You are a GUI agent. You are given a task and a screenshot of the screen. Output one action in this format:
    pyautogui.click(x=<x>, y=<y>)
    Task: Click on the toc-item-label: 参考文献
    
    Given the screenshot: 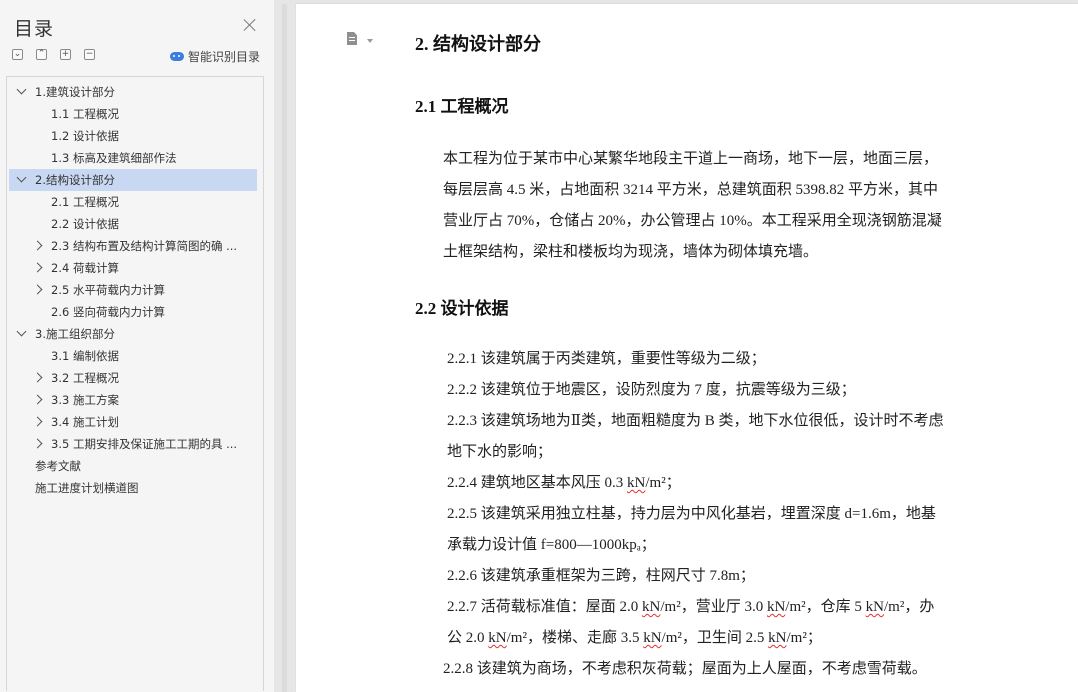 What is the action you would take?
    pyautogui.click(x=58, y=466)
    